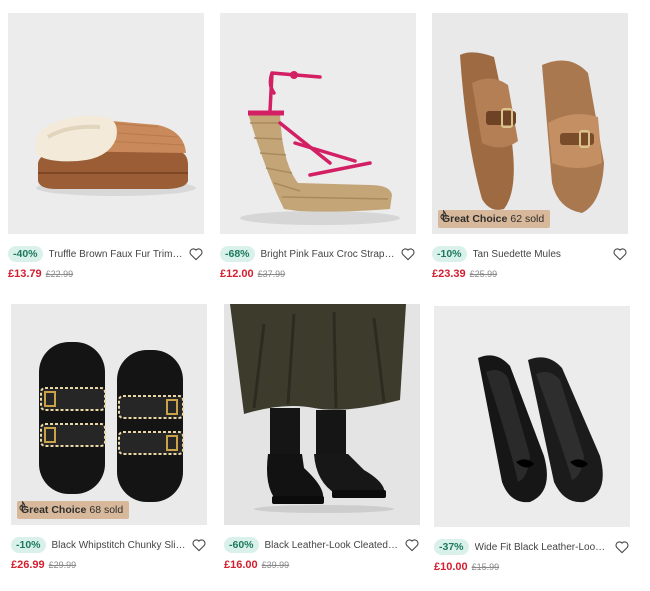 This screenshot has height=591, width=650. Describe the element at coordinates (540, 254) in the screenshot. I see `product-name-link: Tan Suedette Mules` at that location.